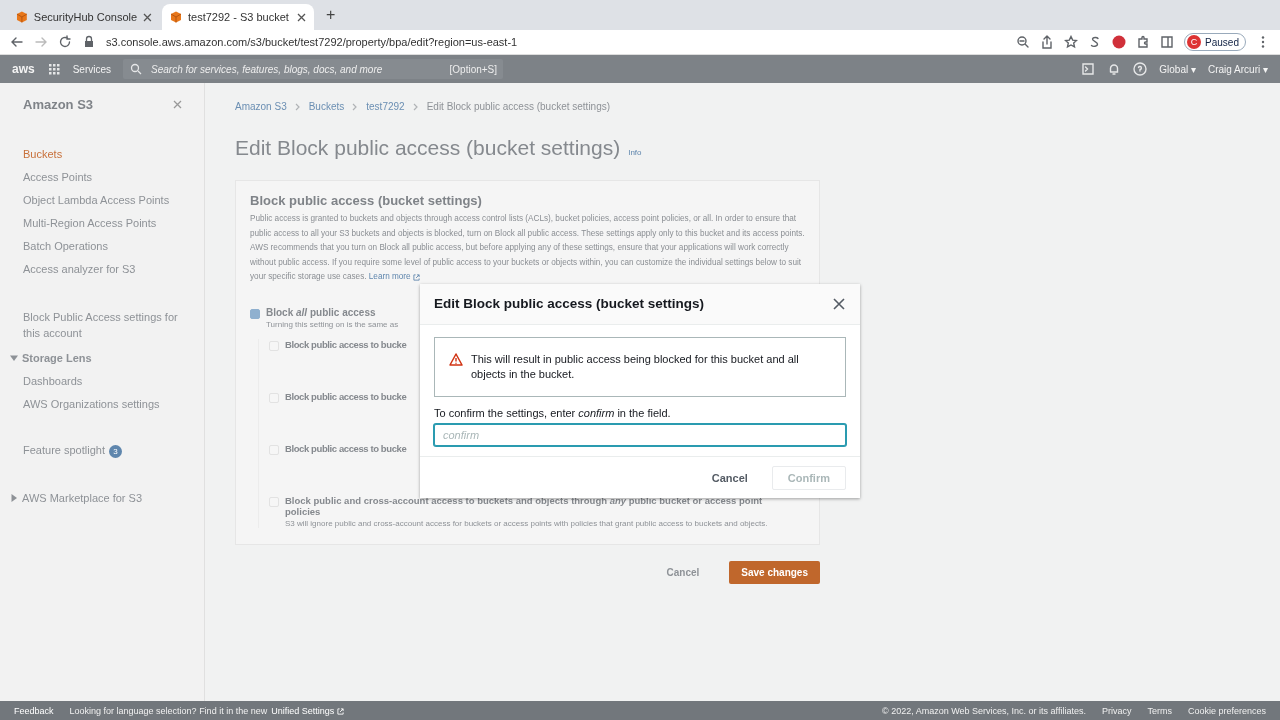 This screenshot has height=720, width=1280. What do you see at coordinates (518, 106) in the screenshot?
I see `breadcrumb: Edit Block public access (bucket settings)` at bounding box center [518, 106].